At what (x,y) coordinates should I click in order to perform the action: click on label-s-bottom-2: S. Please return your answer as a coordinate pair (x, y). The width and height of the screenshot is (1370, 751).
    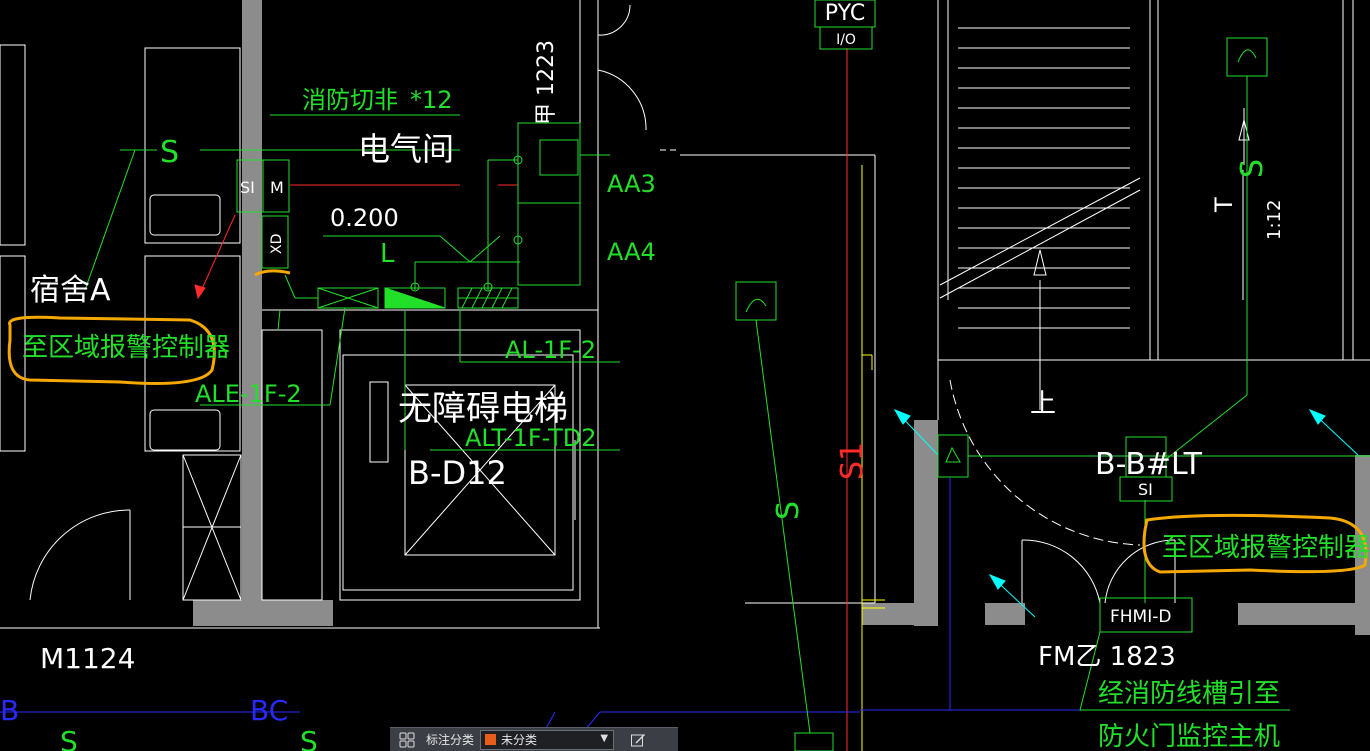
    Looking at the image, I should click on (309, 738).